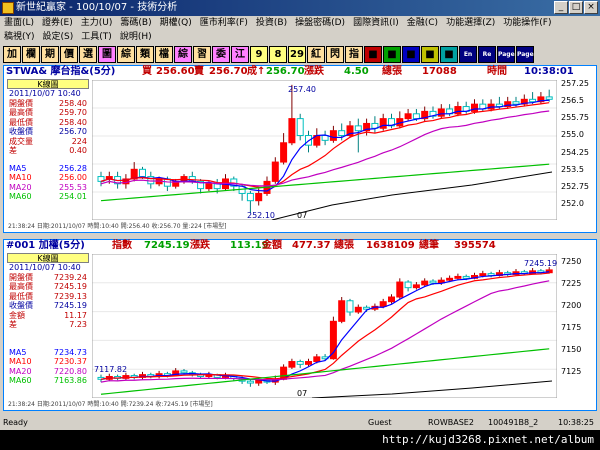 This screenshot has height=450, width=600. Describe the element at coordinates (571, 283) in the screenshot. I see `y-tick-label: 7225` at that location.